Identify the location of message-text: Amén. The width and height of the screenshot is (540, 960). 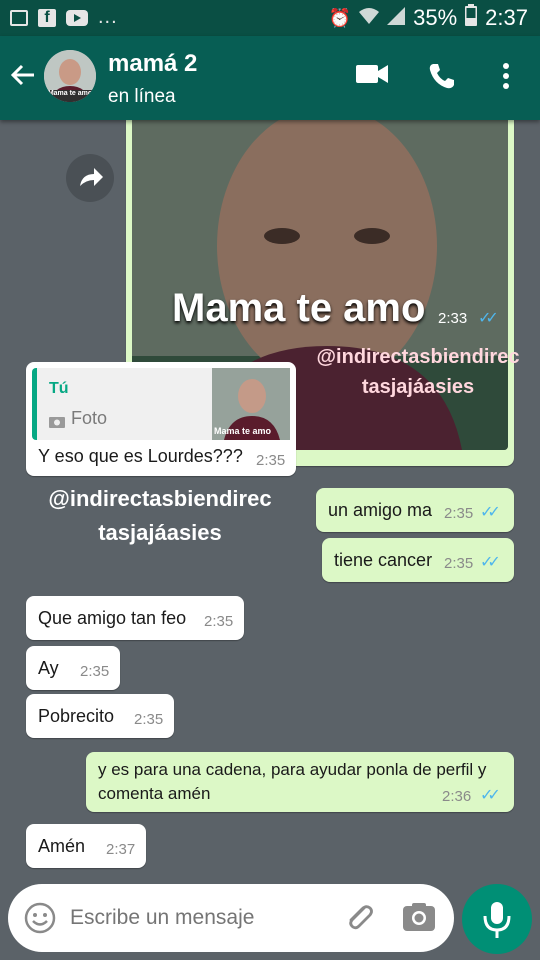
(62, 846).